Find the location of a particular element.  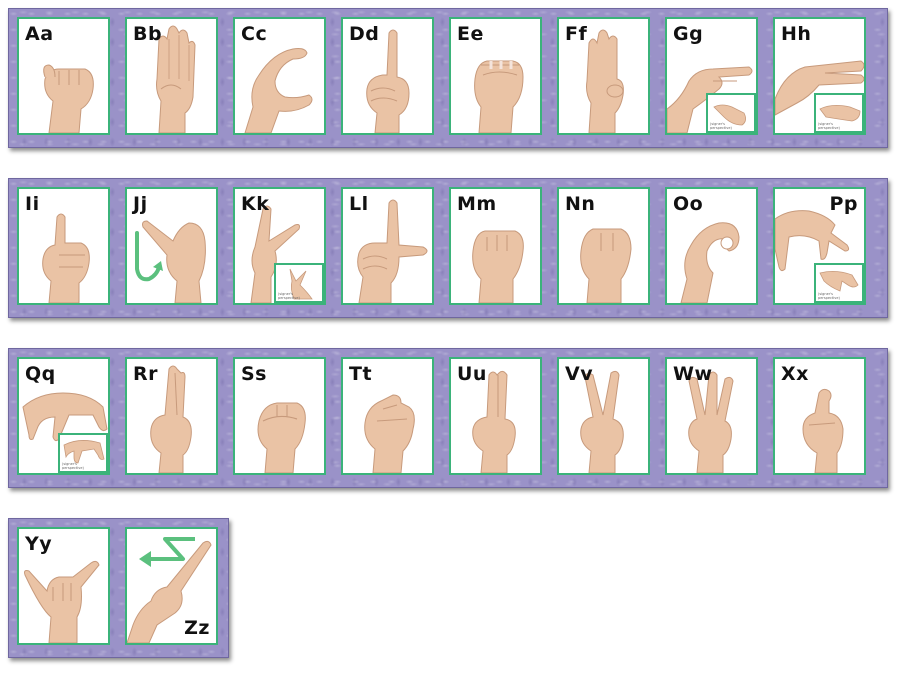

card-letter: Tt is located at coordinates (361, 374).